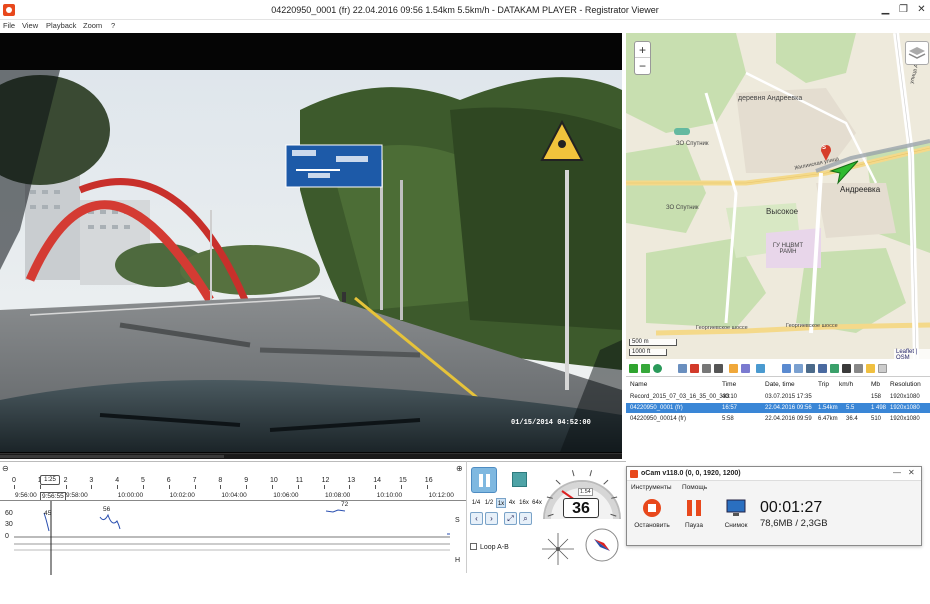 Image resolution: width=930 pixels, height=604 pixels. Describe the element at coordinates (912, 354) in the screenshot. I see `map-attribution: Leaflet | OSM` at that location.